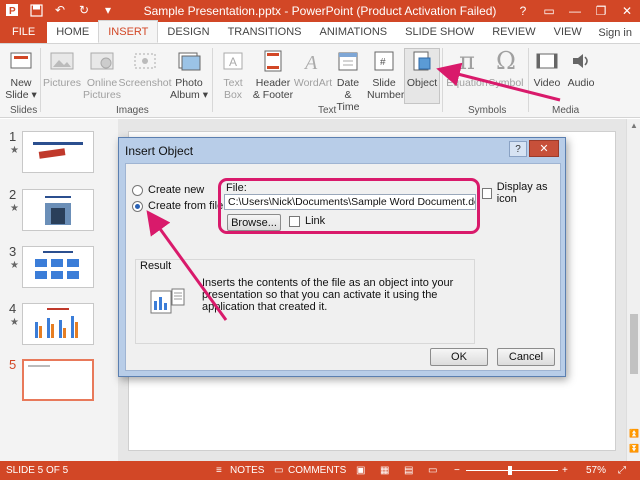 The width and height of the screenshot is (640, 480). What do you see at coordinates (622, 470) in the screenshot?
I see `fit-to-window-icon: ⤢` at bounding box center [622, 470].